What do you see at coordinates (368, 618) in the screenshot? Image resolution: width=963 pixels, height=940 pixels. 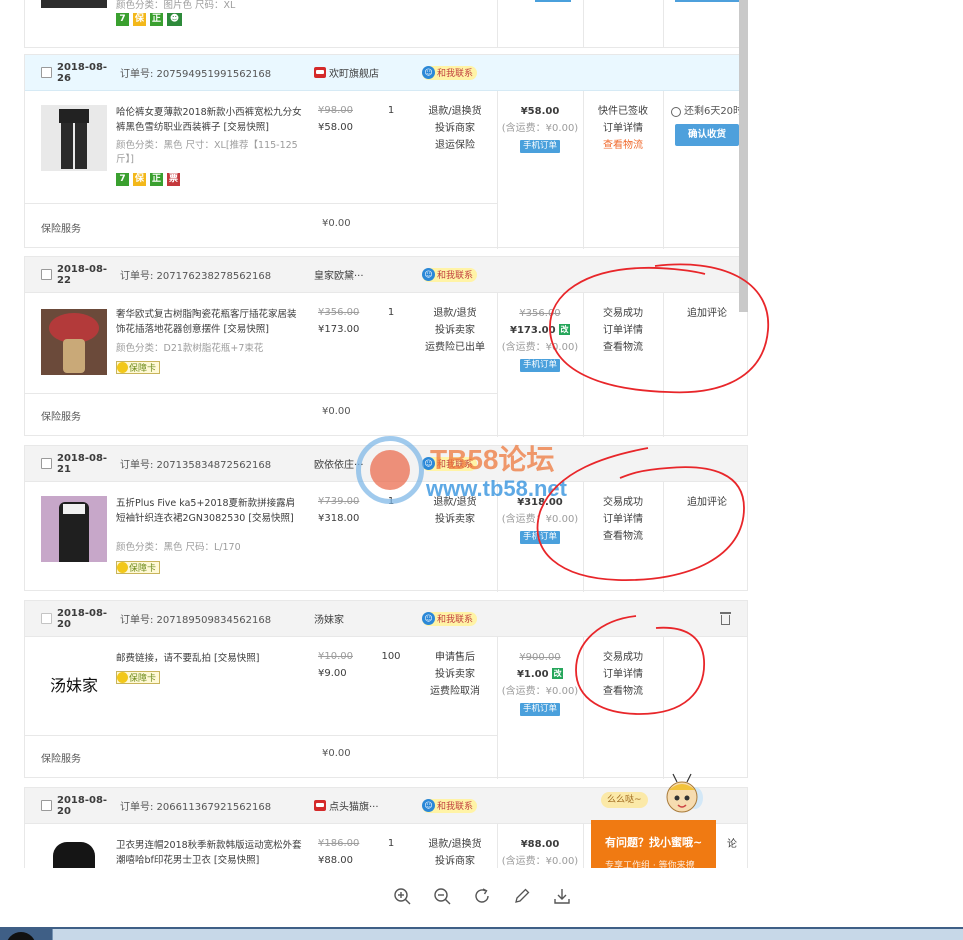 I see `shop-link: 汤妹家` at bounding box center [368, 618].